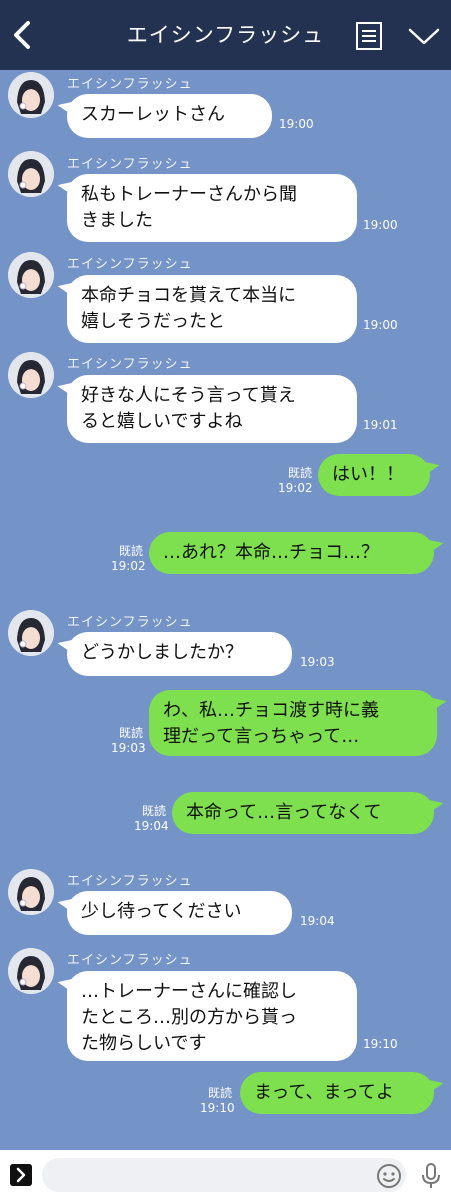  I want to click on message-bubble: 少し待ってください, so click(179, 913).